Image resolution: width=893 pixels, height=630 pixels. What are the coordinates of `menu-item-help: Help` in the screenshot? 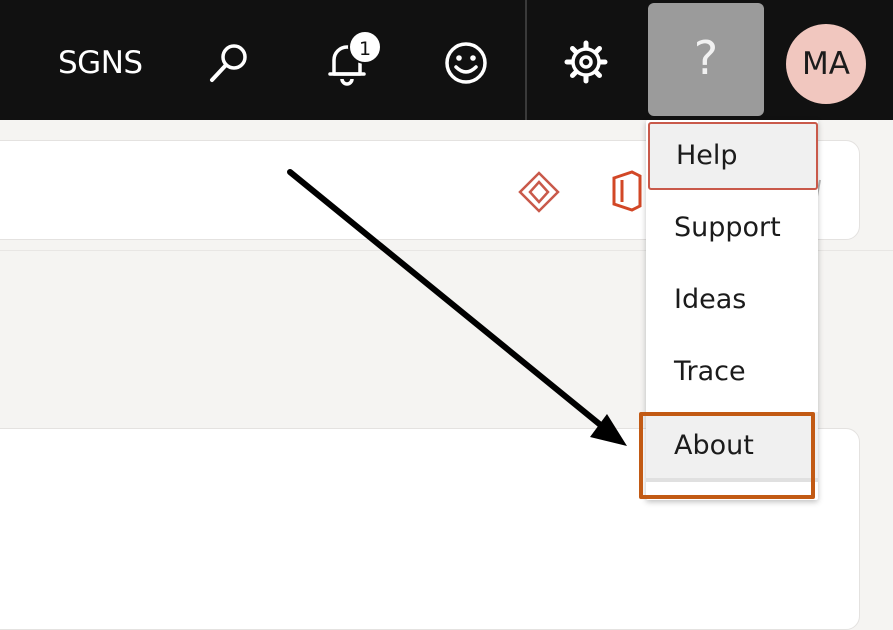 It's located at (733, 156).